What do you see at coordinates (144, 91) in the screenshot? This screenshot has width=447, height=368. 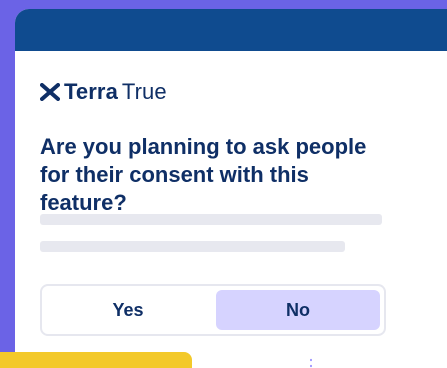 I see `logo-text-light: True` at bounding box center [144, 91].